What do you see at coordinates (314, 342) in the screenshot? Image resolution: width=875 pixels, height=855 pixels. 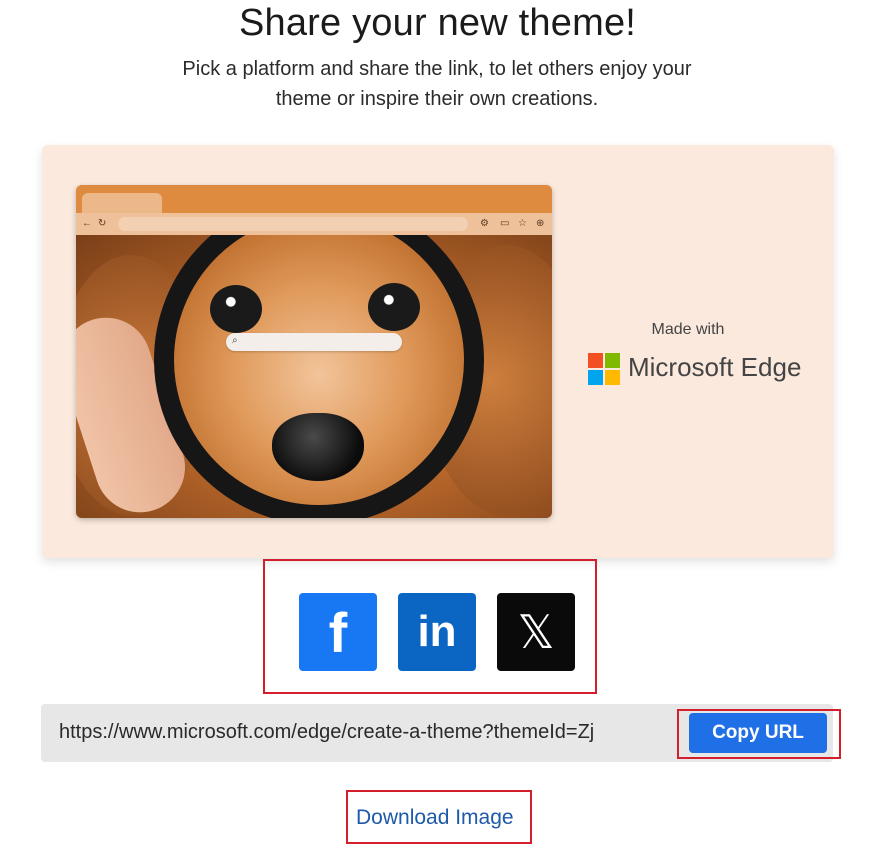 I see `new-tab-search-bar: ⌕` at bounding box center [314, 342].